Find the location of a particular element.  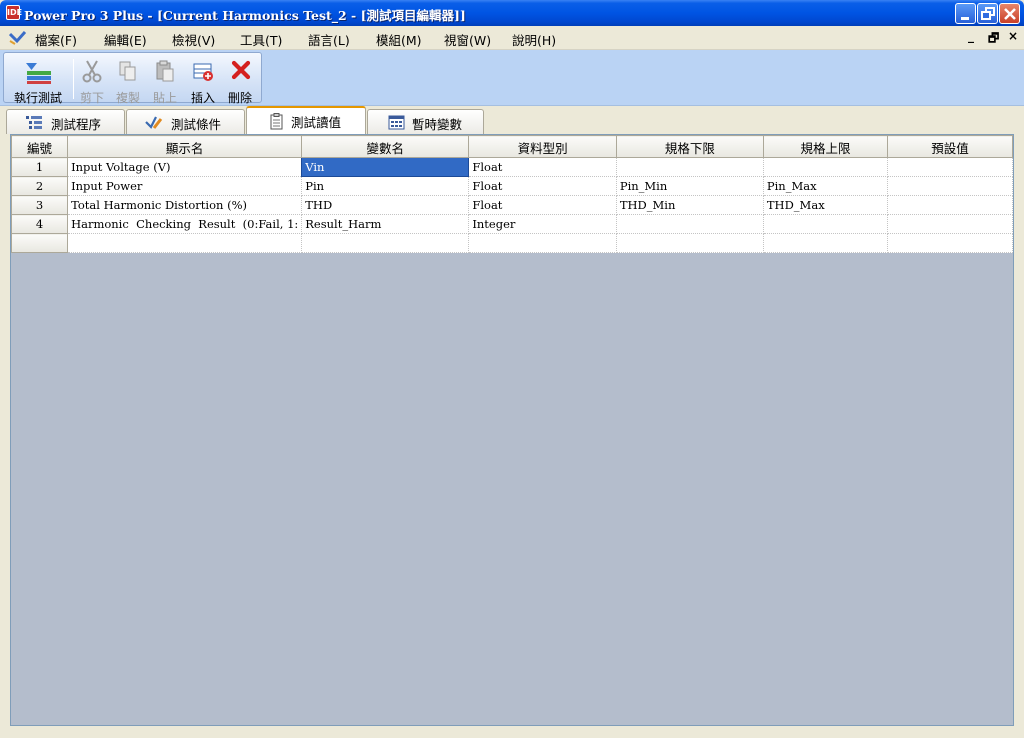

menu-view: 檢視(V) is located at coordinates (193, 39).